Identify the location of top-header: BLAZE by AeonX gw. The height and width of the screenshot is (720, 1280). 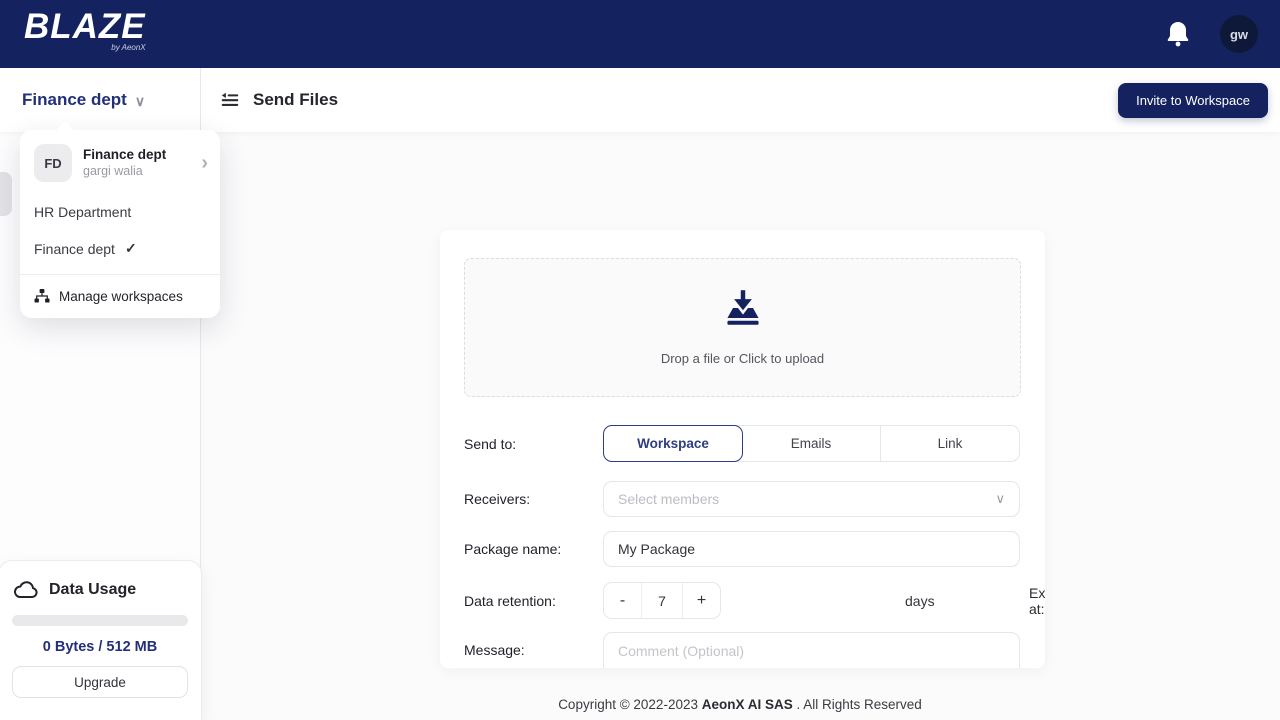
(640, 34).